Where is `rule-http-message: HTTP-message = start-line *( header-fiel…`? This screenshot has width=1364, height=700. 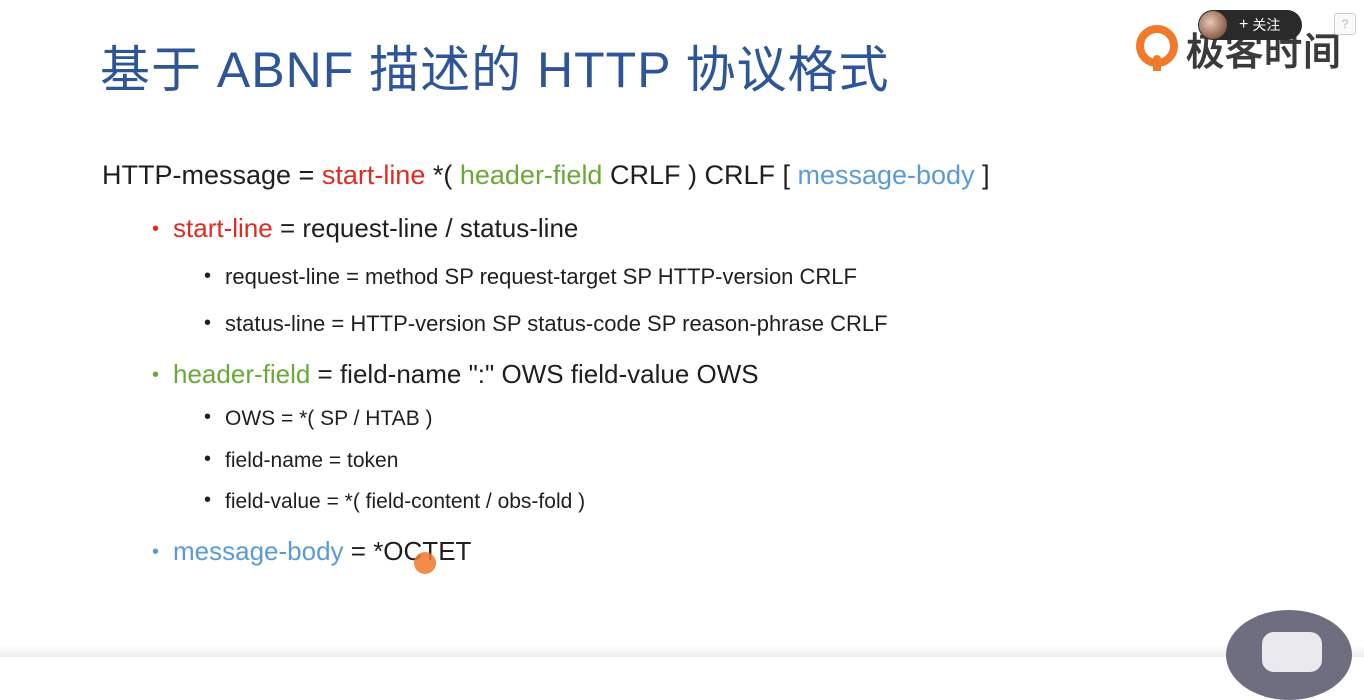 rule-http-message: HTTP-message = start-line *( header-fiel… is located at coordinates (546, 175).